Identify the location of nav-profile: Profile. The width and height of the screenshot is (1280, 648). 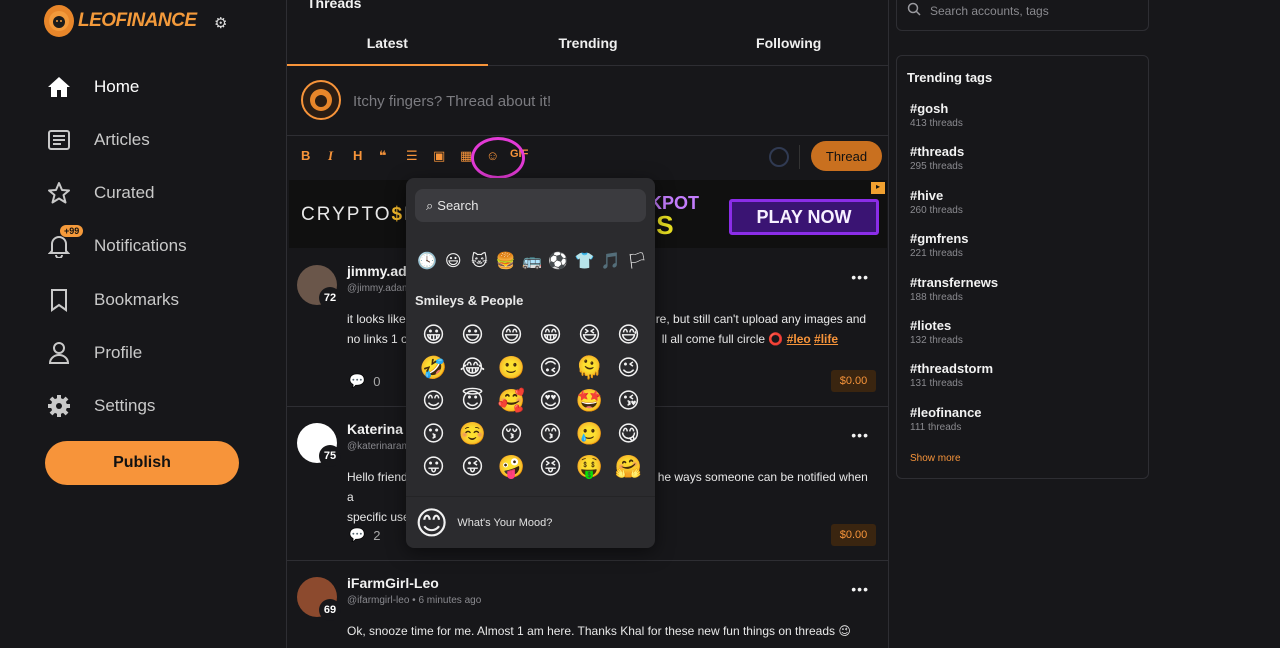
(94, 353).